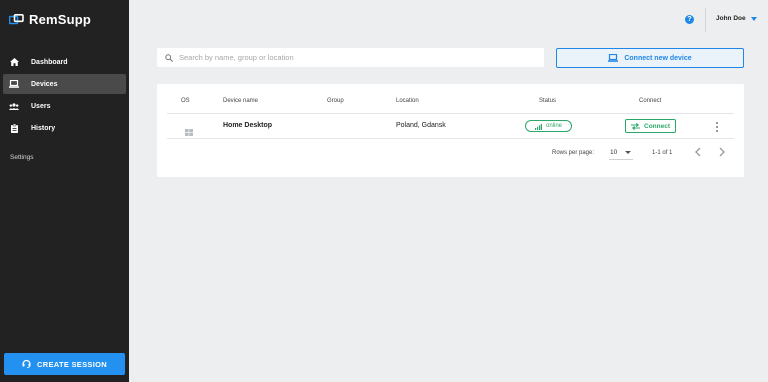  Describe the element at coordinates (662, 153) in the screenshot. I see `pagination-range: 1-1 of 1` at that location.